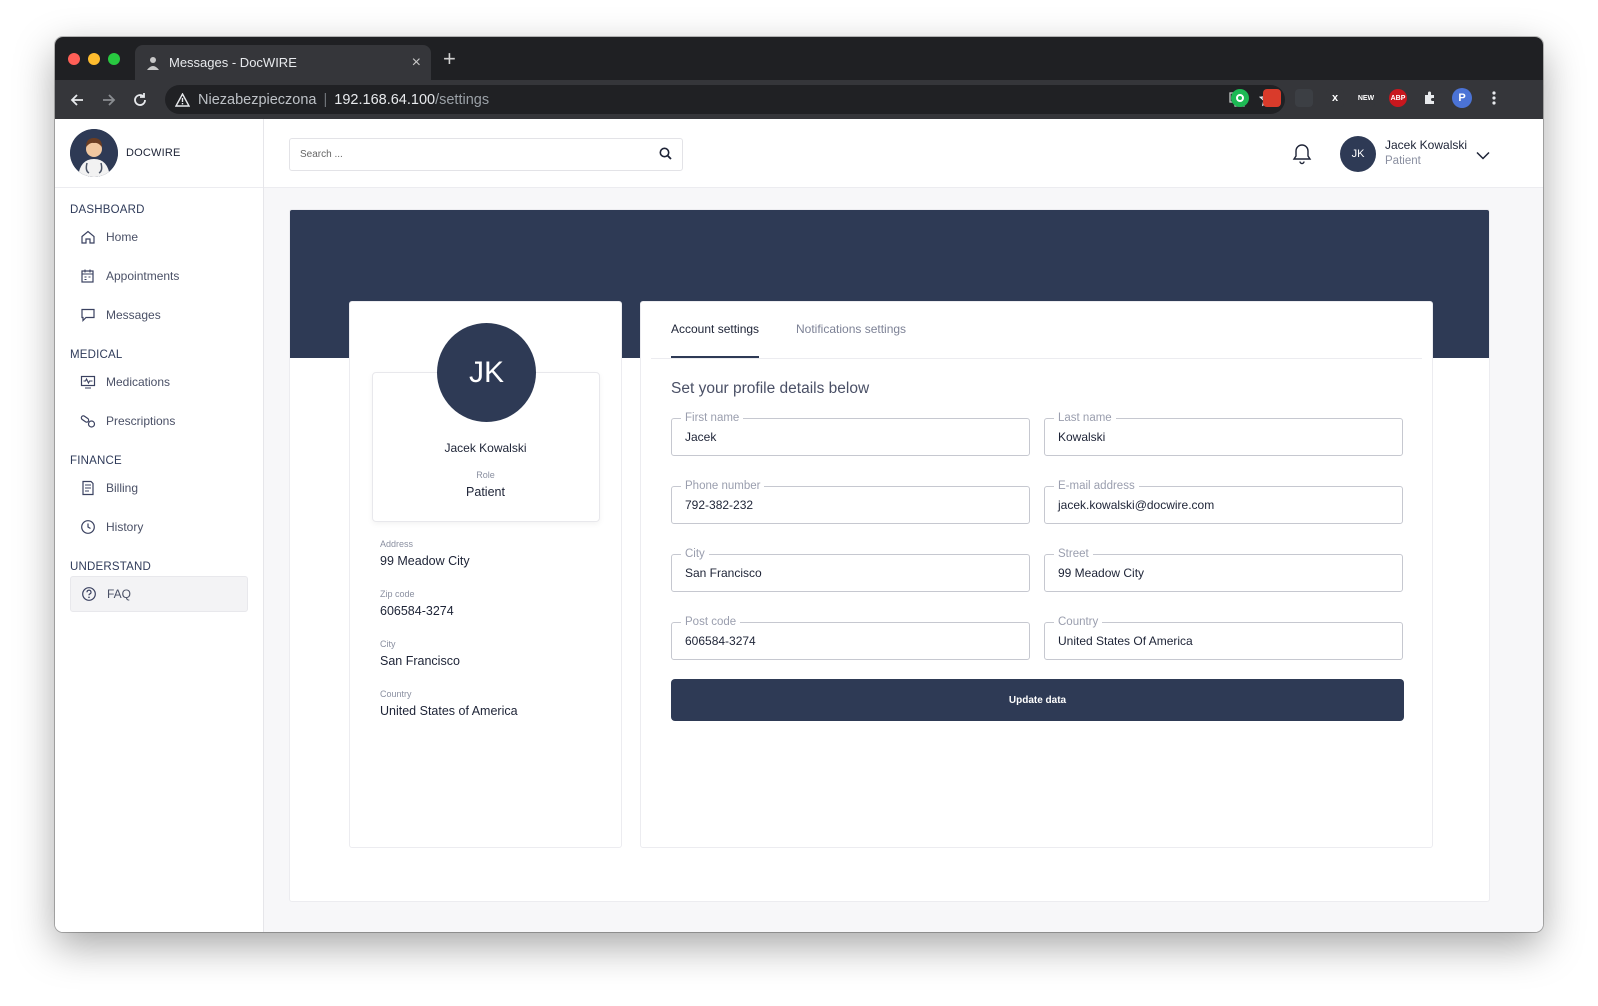  Describe the element at coordinates (770, 388) in the screenshot. I see `settings-subtitle: Set your profile details below` at that location.